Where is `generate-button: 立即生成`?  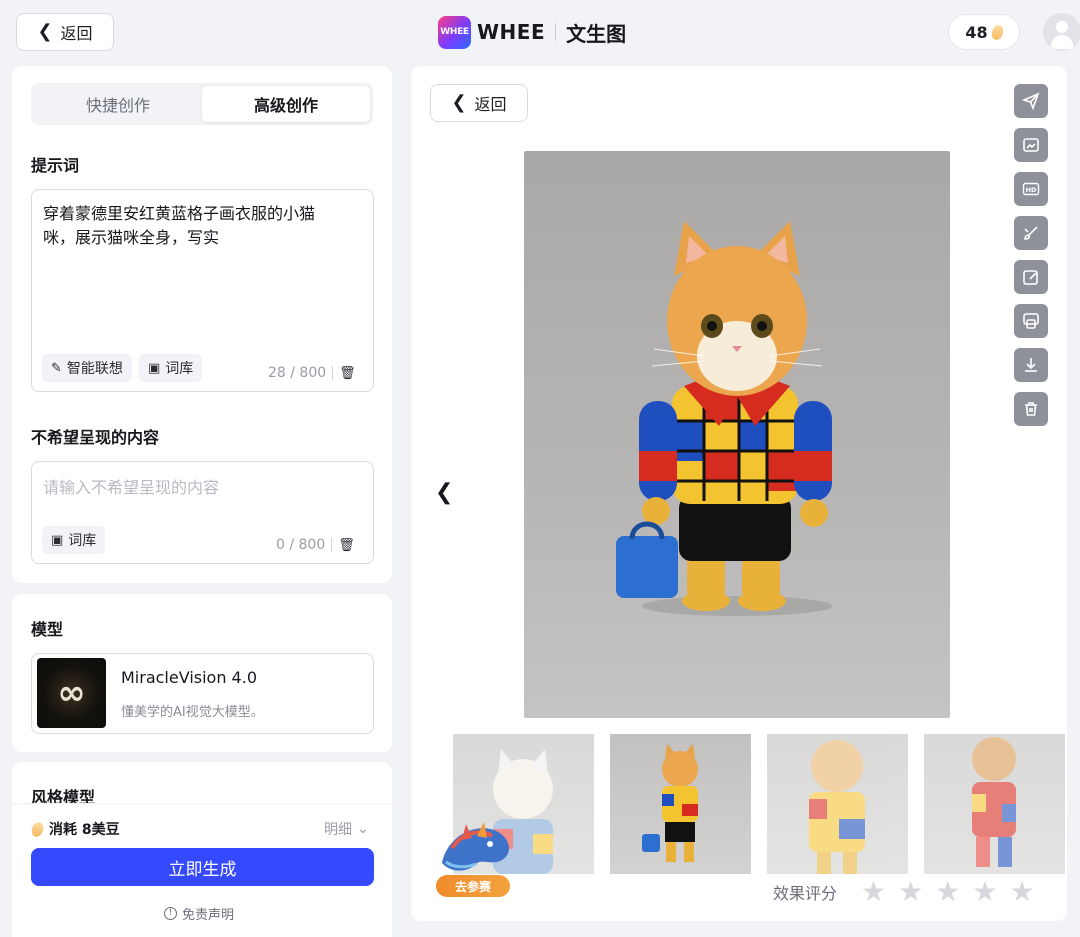
generate-button: 立即生成 is located at coordinates (202, 867).